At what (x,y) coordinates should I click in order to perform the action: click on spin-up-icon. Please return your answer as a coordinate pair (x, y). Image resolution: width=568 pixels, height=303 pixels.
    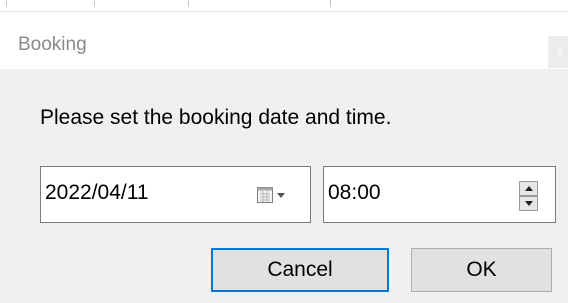
    Looking at the image, I should click on (529, 188).